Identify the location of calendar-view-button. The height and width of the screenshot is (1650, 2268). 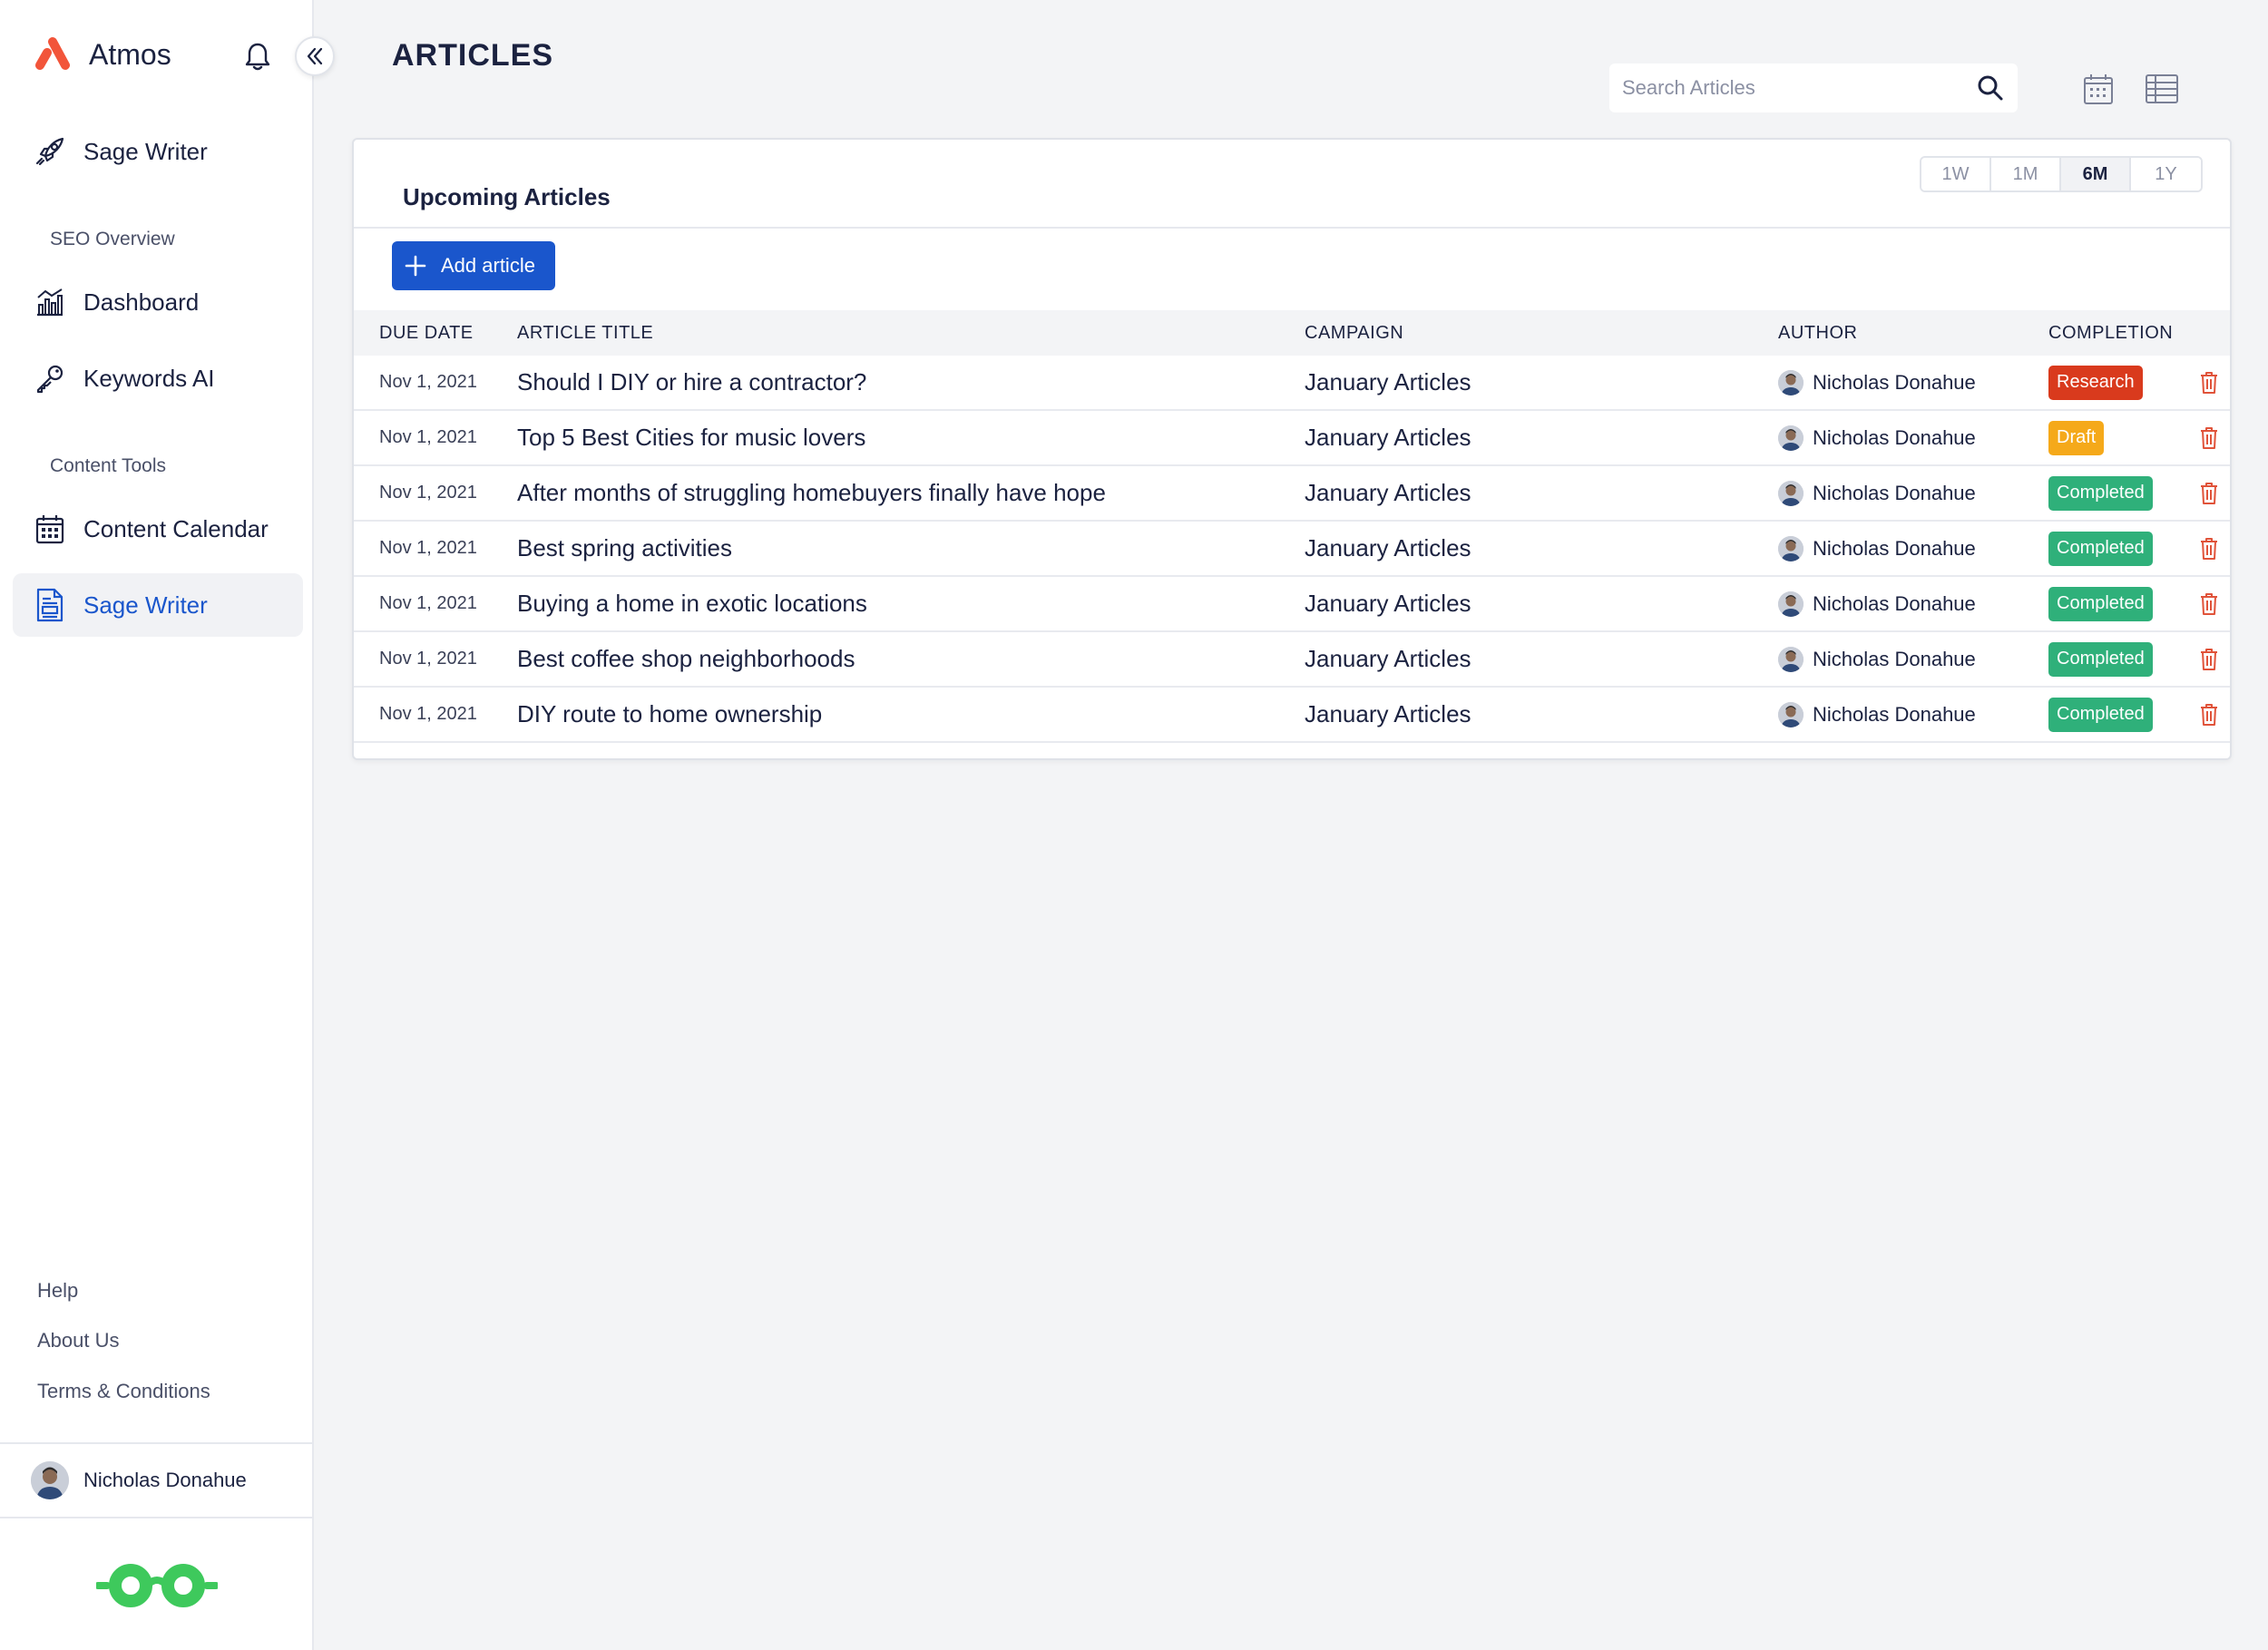
(2098, 89).